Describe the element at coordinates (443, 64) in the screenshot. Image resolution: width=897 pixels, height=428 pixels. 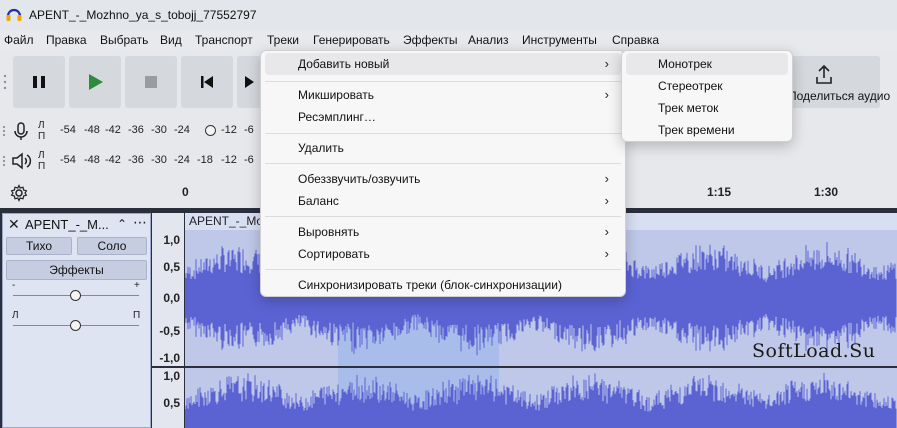
I see `menu-item-add-new: Добавить новый ›` at that location.